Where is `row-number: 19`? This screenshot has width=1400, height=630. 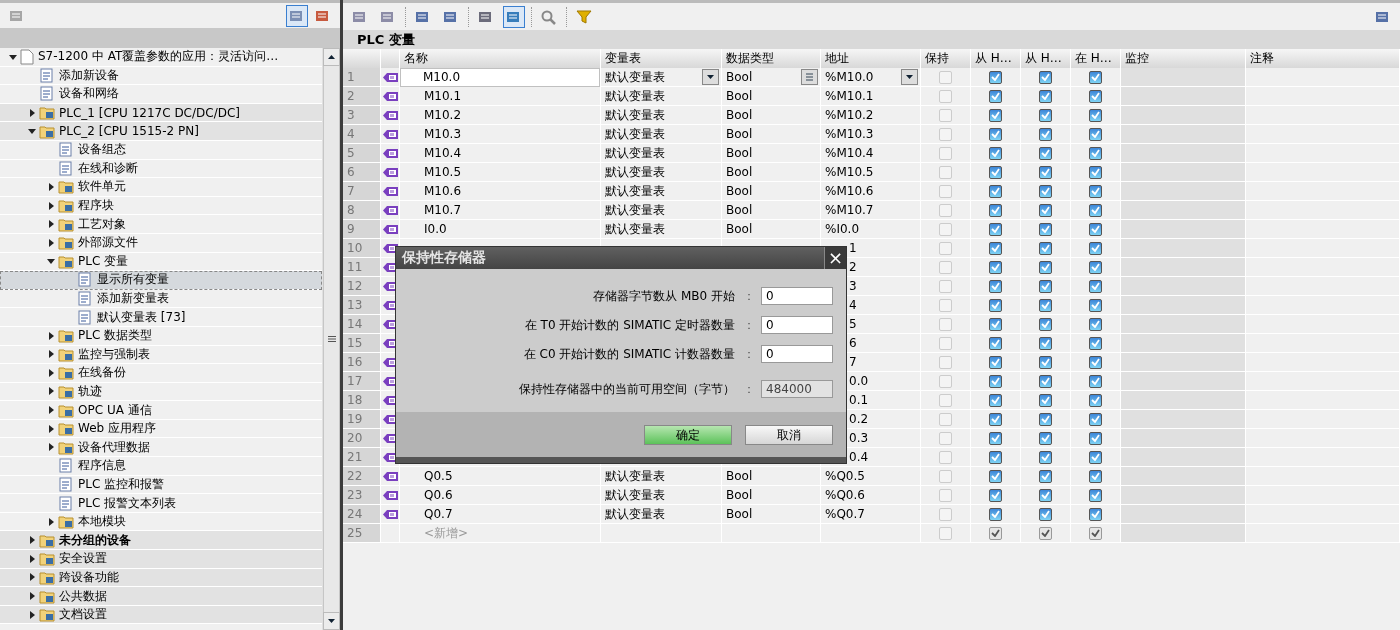 row-number: 19 is located at coordinates (362, 419).